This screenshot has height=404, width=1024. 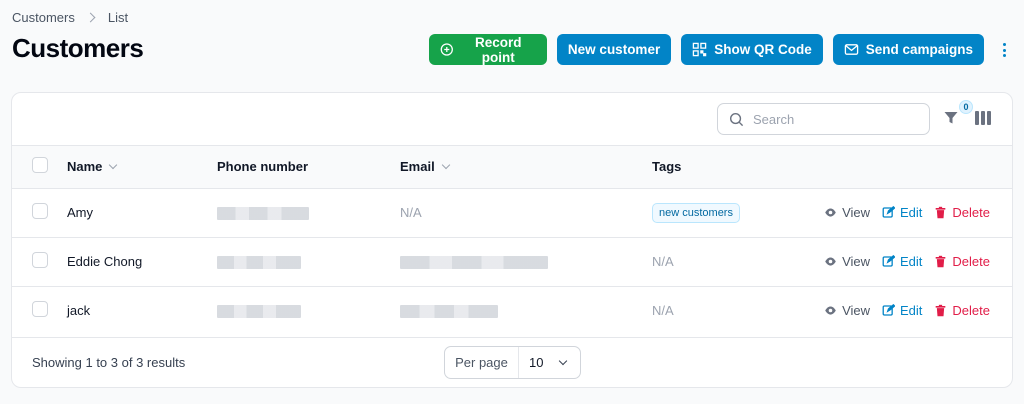 I want to click on breadcrumb: Customers List, so click(x=70, y=17).